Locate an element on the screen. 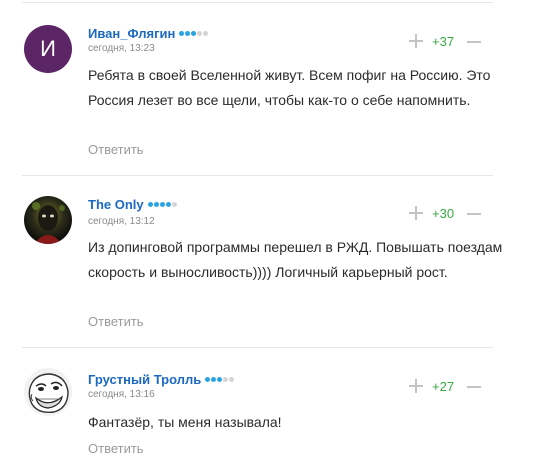 Image resolution: width=548 pixels, height=466 pixels. dark-portrait-icon is located at coordinates (48, 220).